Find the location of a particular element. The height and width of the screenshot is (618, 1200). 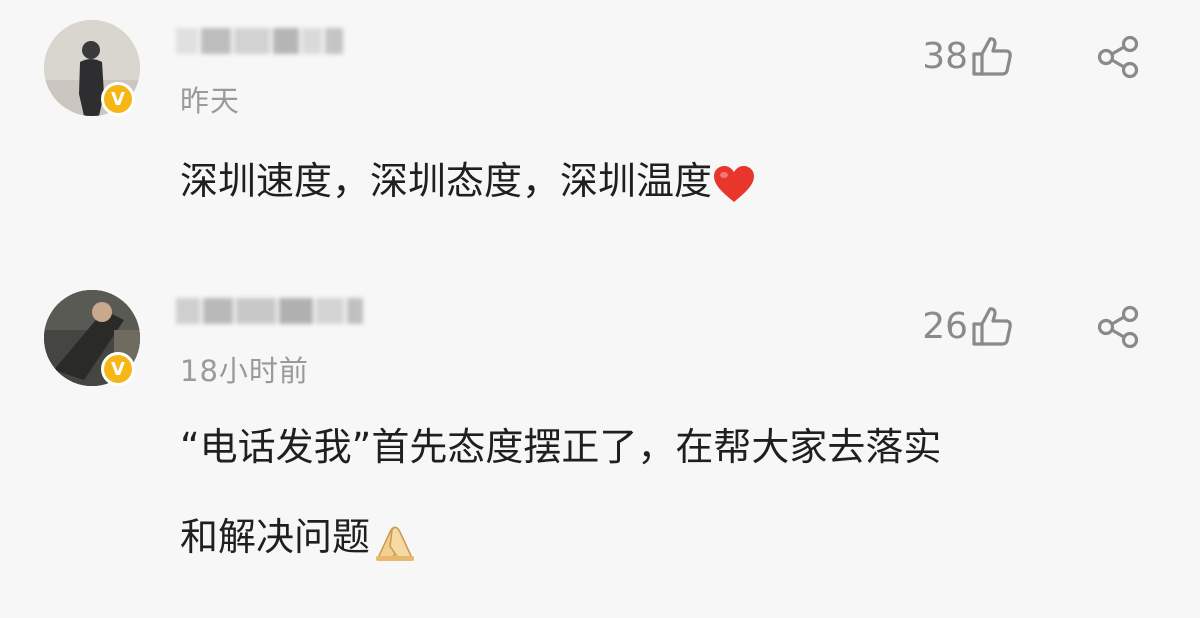

like-count: 38 is located at coordinates (945, 56).